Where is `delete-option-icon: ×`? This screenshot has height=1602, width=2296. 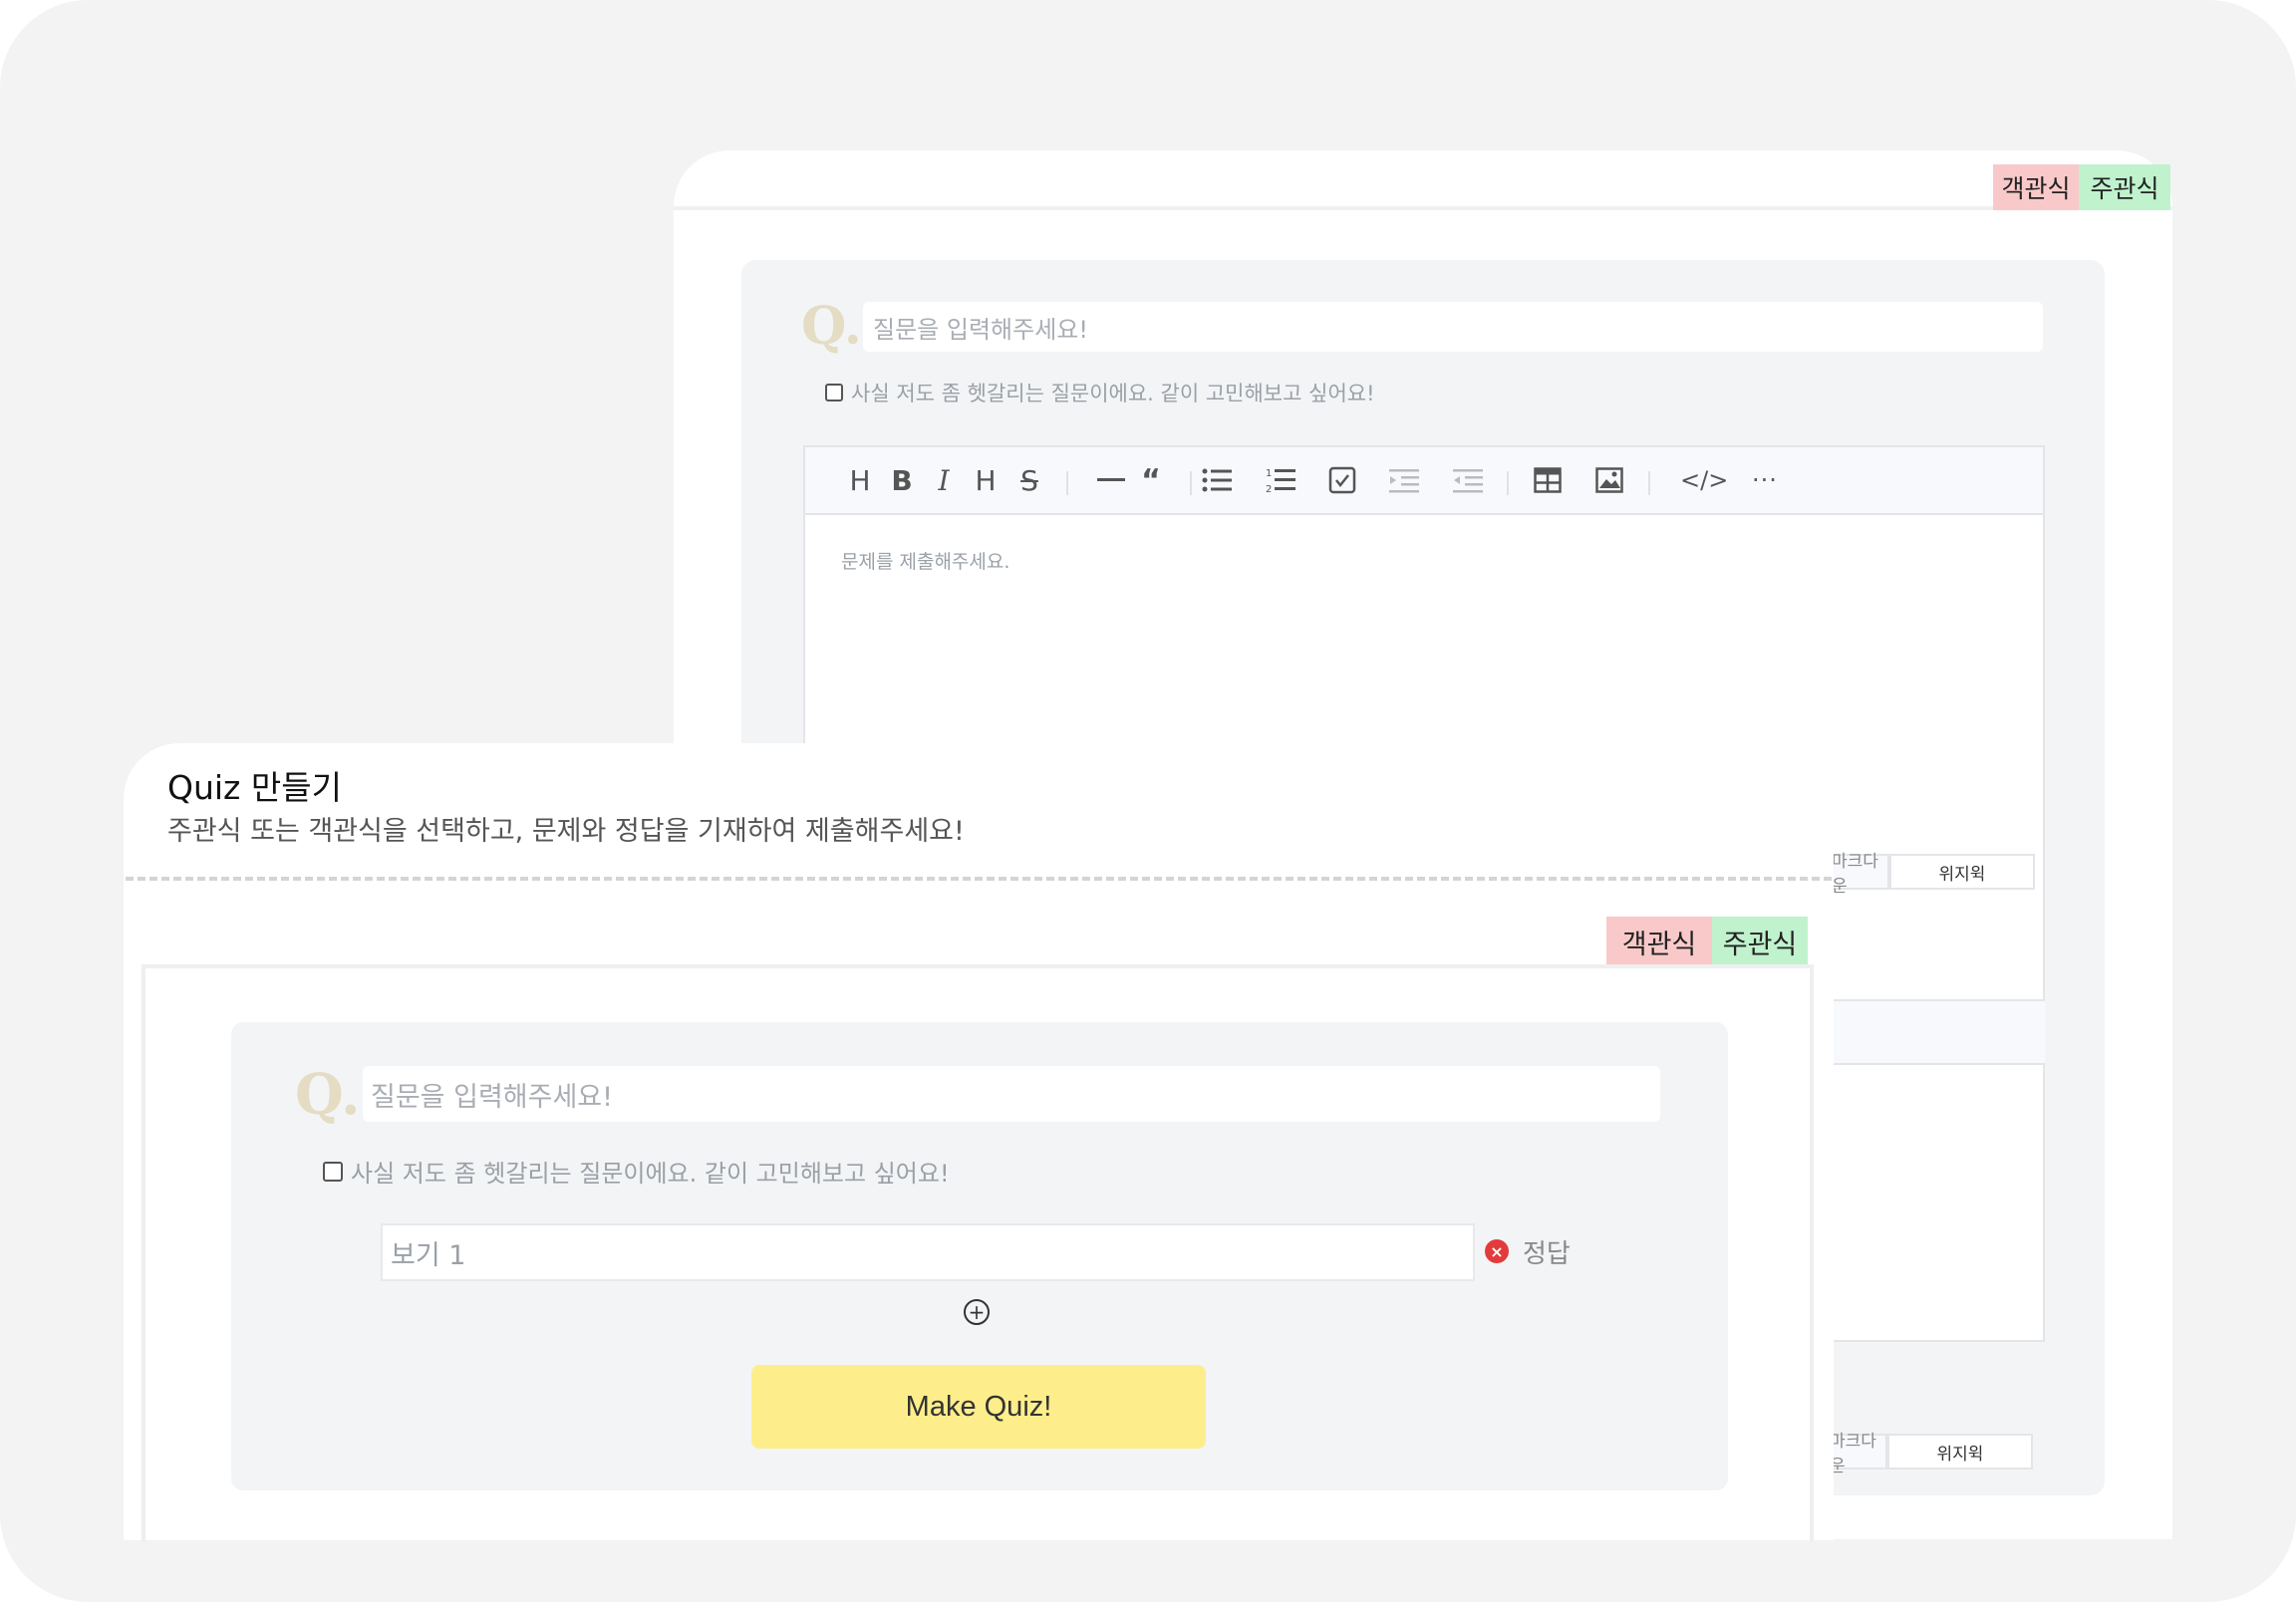 delete-option-icon: × is located at coordinates (1497, 1251).